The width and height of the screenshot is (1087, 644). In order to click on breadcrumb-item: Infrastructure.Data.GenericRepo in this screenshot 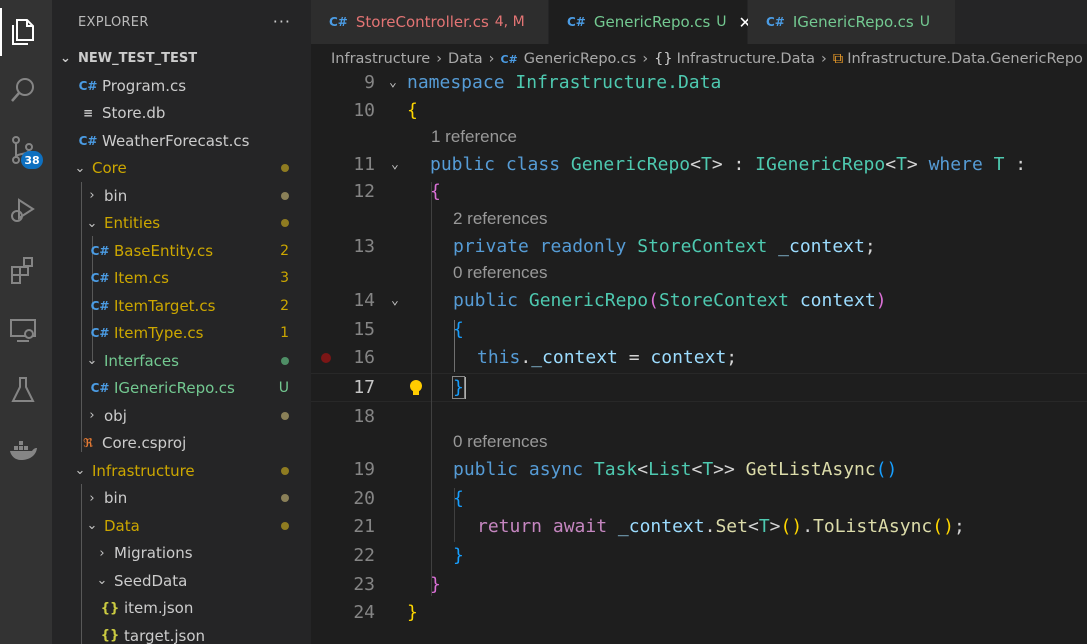, I will do `click(965, 59)`.